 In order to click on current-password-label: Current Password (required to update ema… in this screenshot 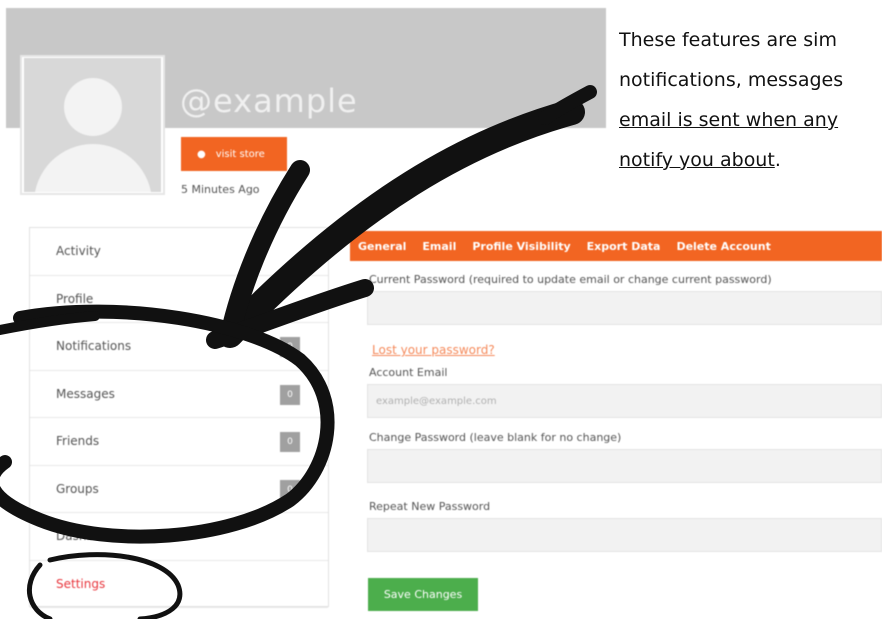, I will do `click(570, 279)`.